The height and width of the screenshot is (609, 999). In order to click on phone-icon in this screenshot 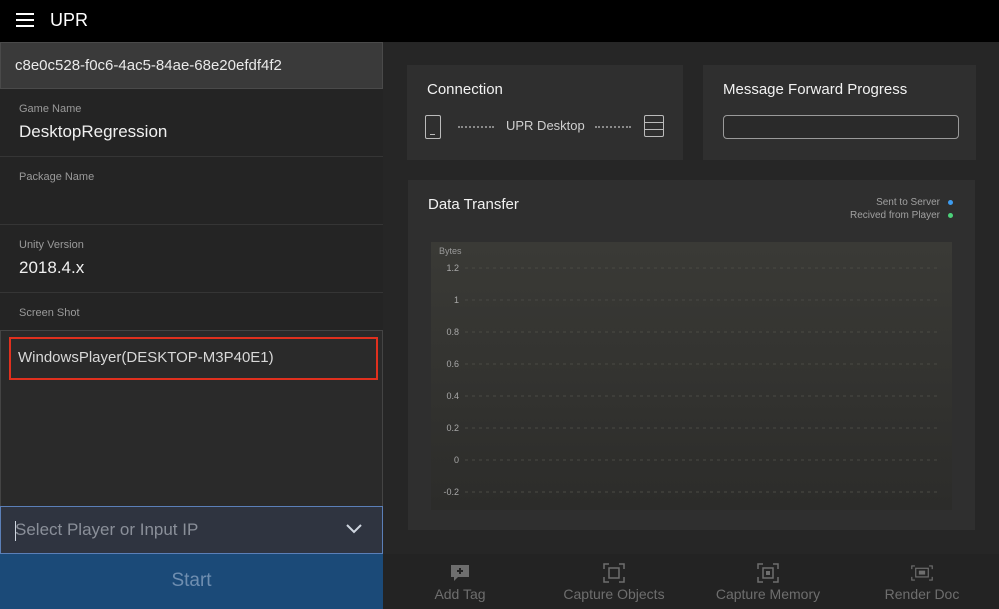, I will do `click(433, 127)`.